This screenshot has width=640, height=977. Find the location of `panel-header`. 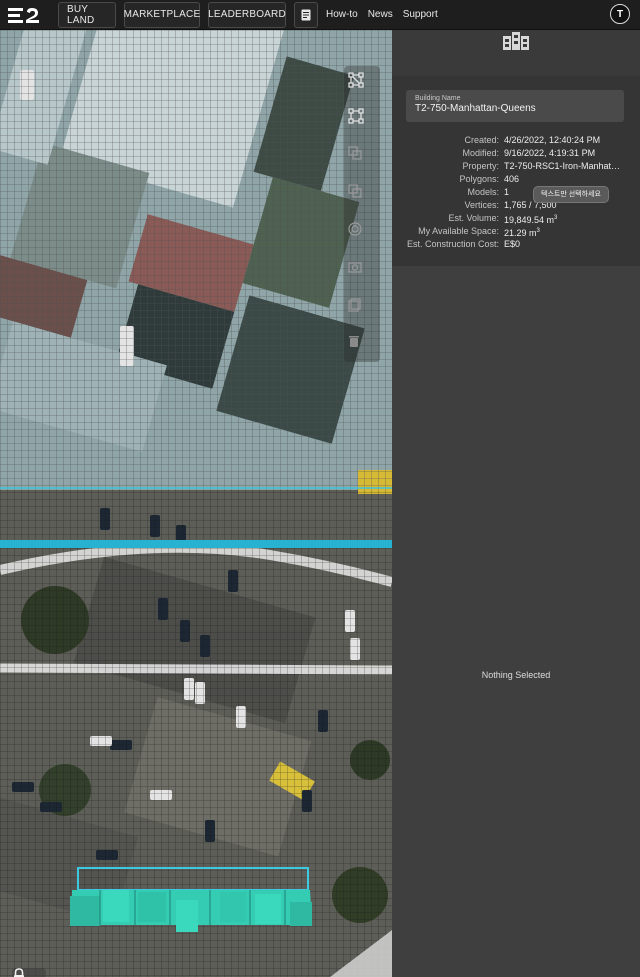

panel-header is located at coordinates (516, 53).